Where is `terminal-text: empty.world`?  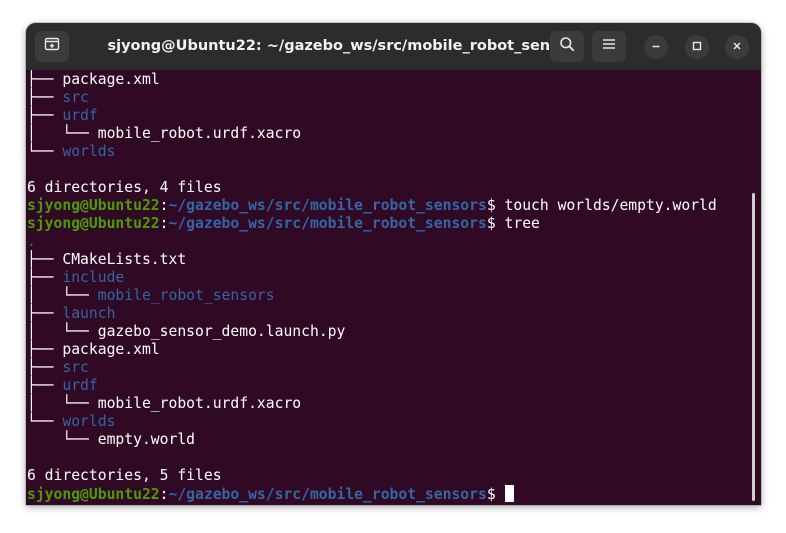 terminal-text: empty.world is located at coordinates (146, 439).